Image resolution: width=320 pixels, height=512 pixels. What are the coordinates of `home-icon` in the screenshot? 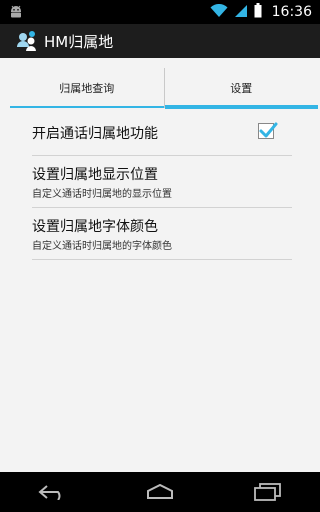 It's located at (159, 491).